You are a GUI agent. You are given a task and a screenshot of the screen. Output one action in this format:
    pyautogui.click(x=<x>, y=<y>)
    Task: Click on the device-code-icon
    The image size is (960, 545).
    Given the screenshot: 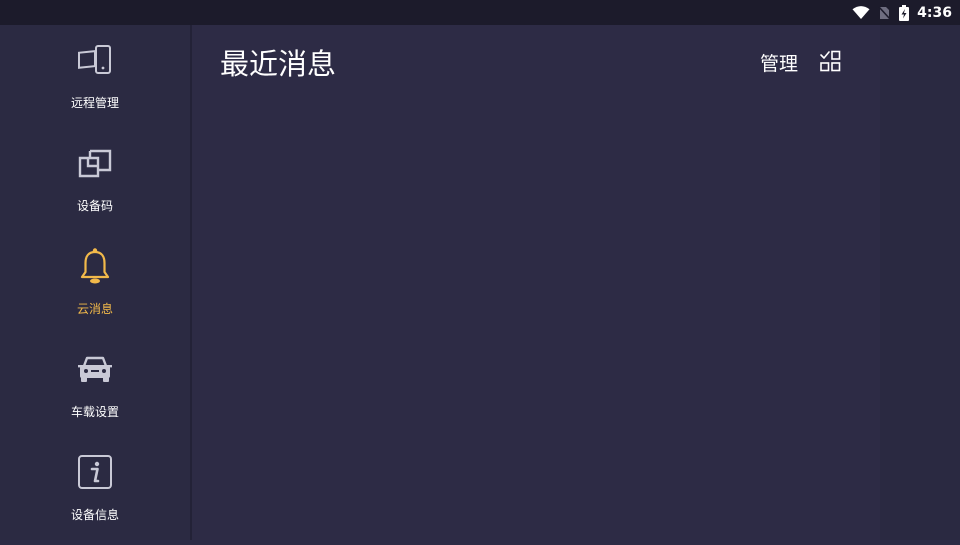 What is the action you would take?
    pyautogui.click(x=95, y=163)
    